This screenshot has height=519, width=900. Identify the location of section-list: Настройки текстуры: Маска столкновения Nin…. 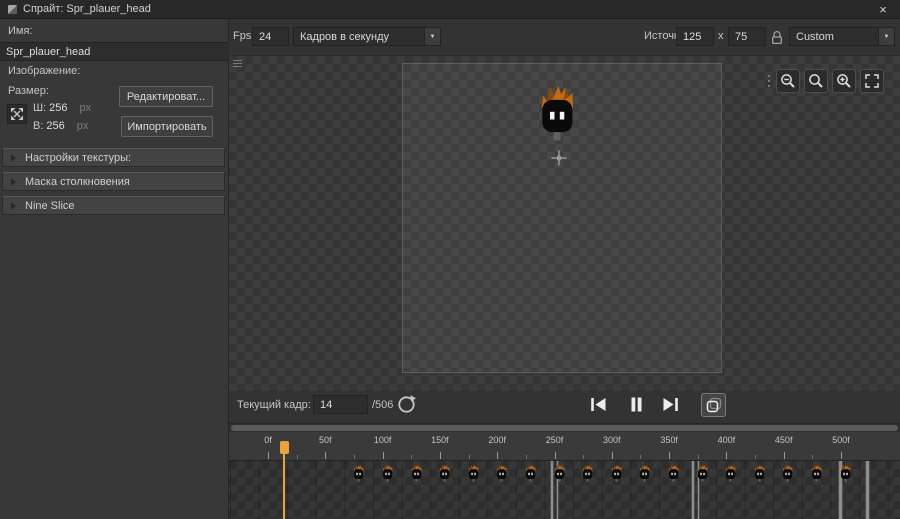
(113, 184).